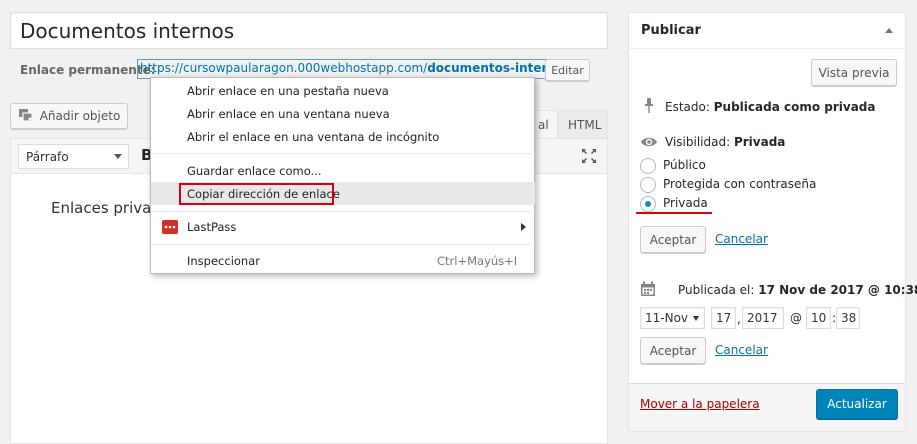 This screenshot has width=917, height=444. Describe the element at coordinates (523, 227) in the screenshot. I see `chevron-right-icon` at that location.